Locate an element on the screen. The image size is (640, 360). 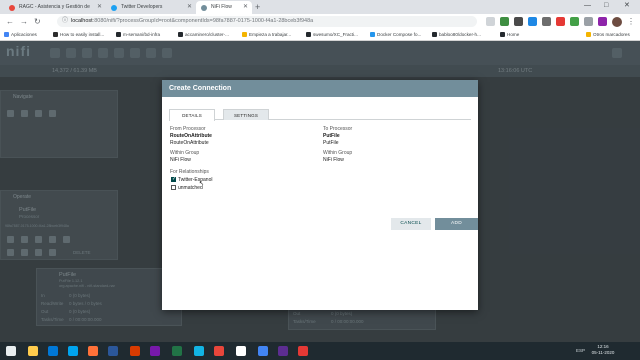
minimize-button: — is located at coordinates (587, 6).